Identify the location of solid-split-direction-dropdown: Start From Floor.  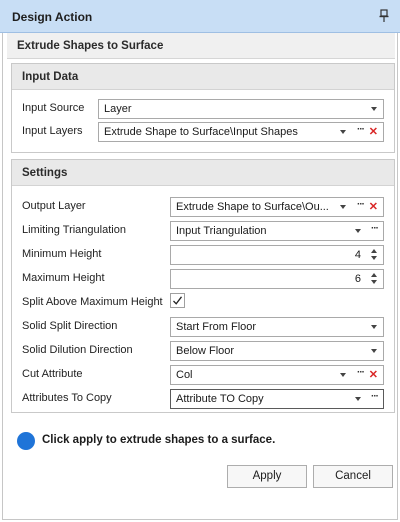
(277, 327).